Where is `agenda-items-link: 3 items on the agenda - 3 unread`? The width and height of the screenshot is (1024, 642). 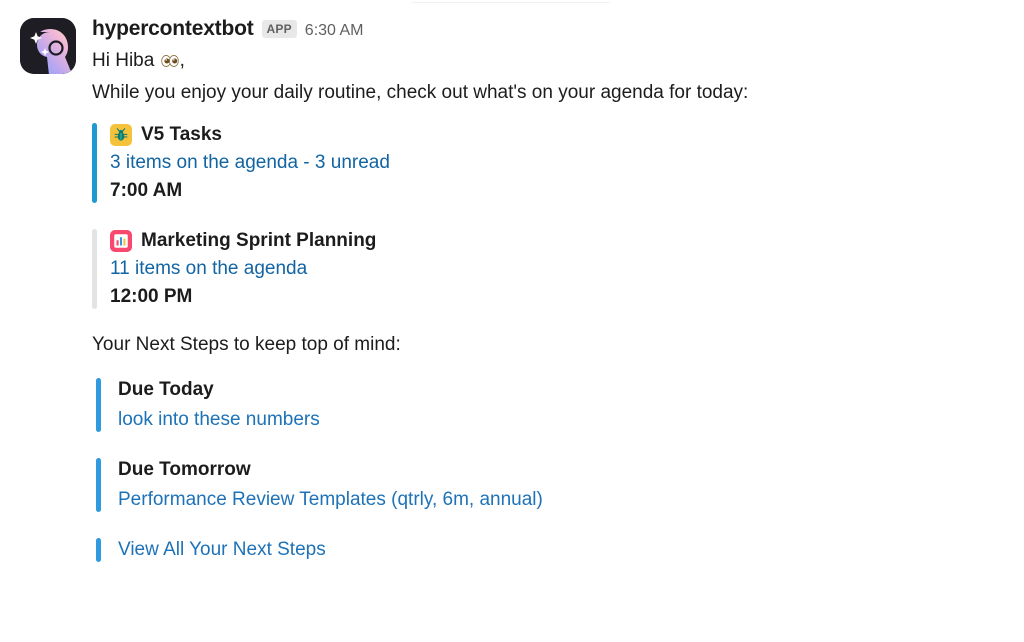
agenda-items-link: 3 items on the agenda - 3 unread is located at coordinates (567, 163).